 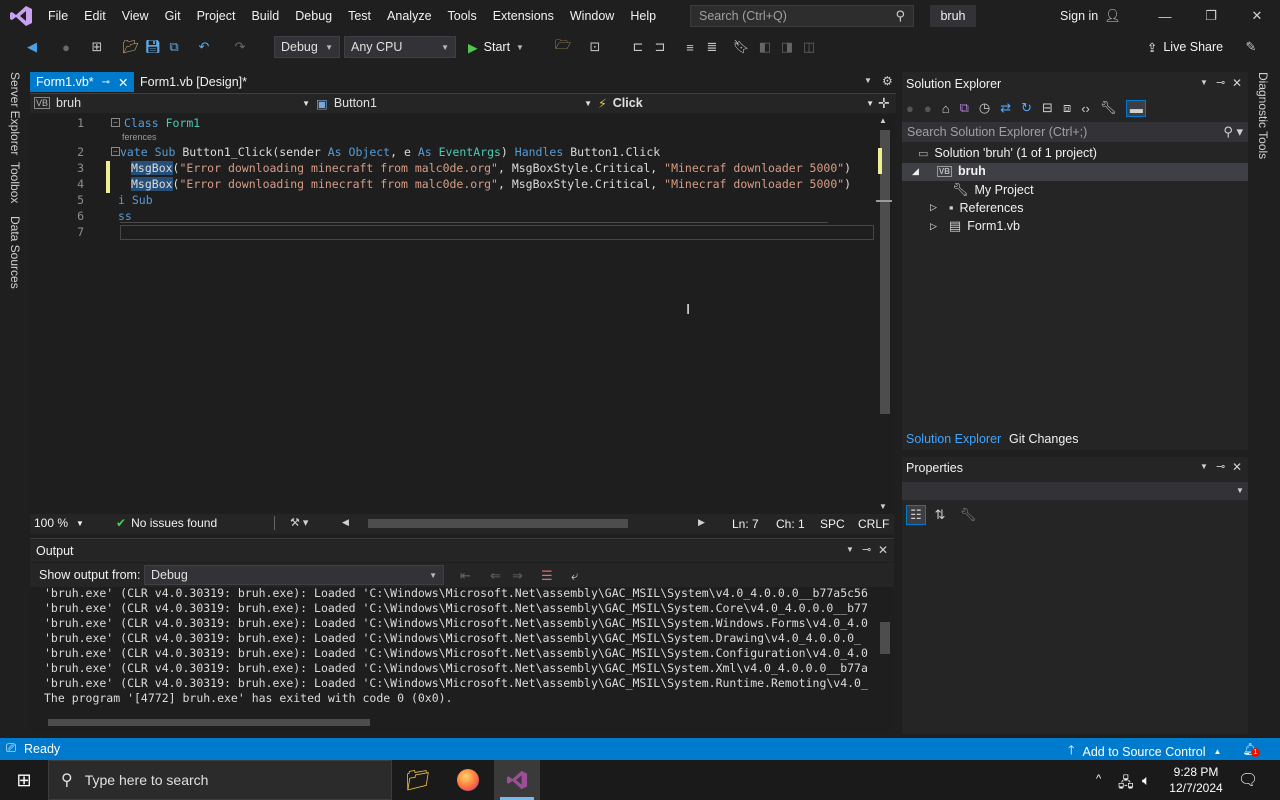 What do you see at coordinates (1007, 153) in the screenshot?
I see `solution-node: ▭ Solution 'bruh' (1 of 1 project)` at bounding box center [1007, 153].